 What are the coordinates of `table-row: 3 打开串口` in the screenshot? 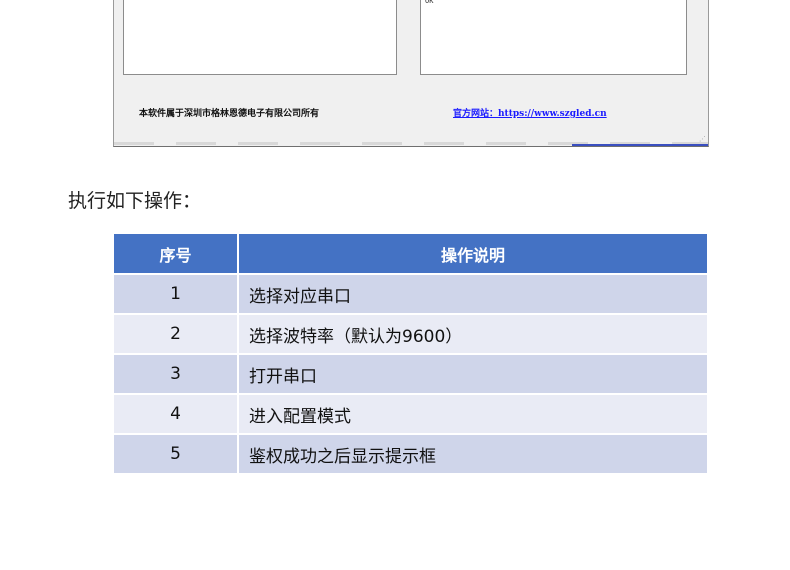 It's located at (410, 374).